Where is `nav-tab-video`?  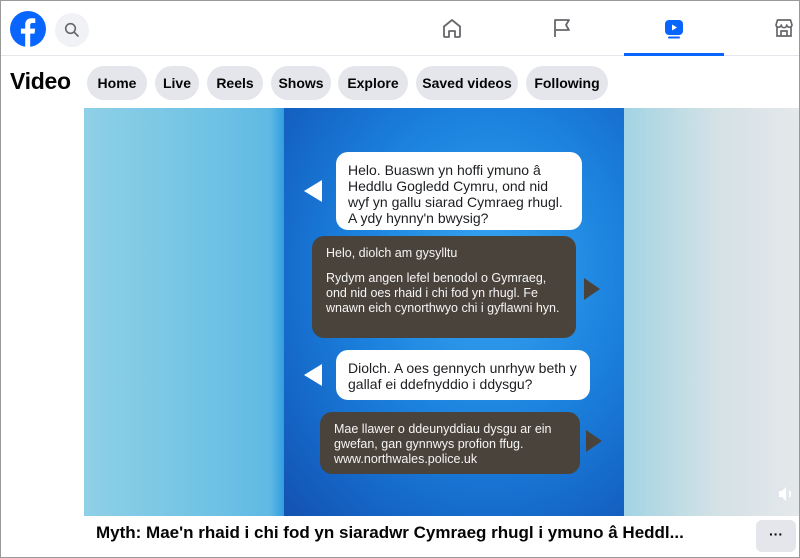 nav-tab-video is located at coordinates (674, 28).